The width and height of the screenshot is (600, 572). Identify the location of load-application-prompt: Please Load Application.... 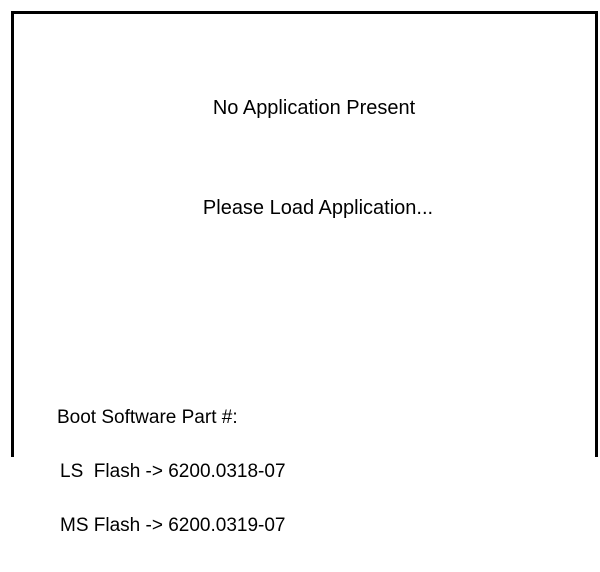
(318, 208).